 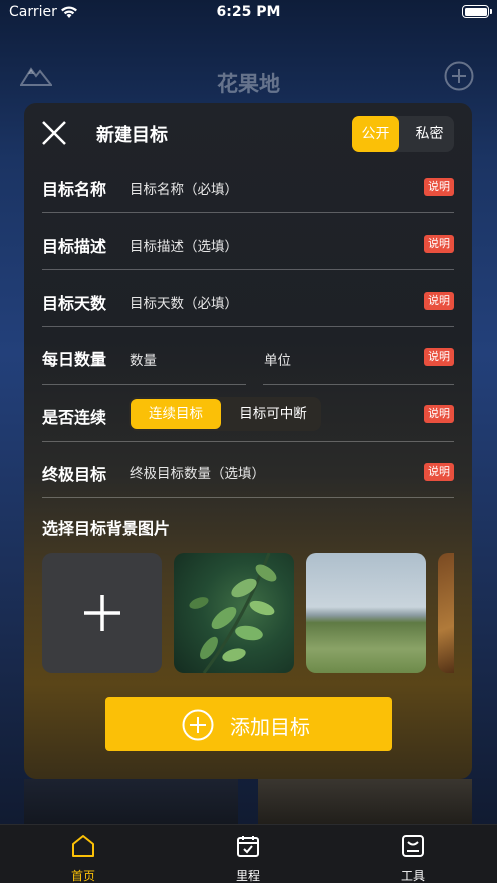 I want to click on visibility-public-button: 公开, so click(x=375, y=134).